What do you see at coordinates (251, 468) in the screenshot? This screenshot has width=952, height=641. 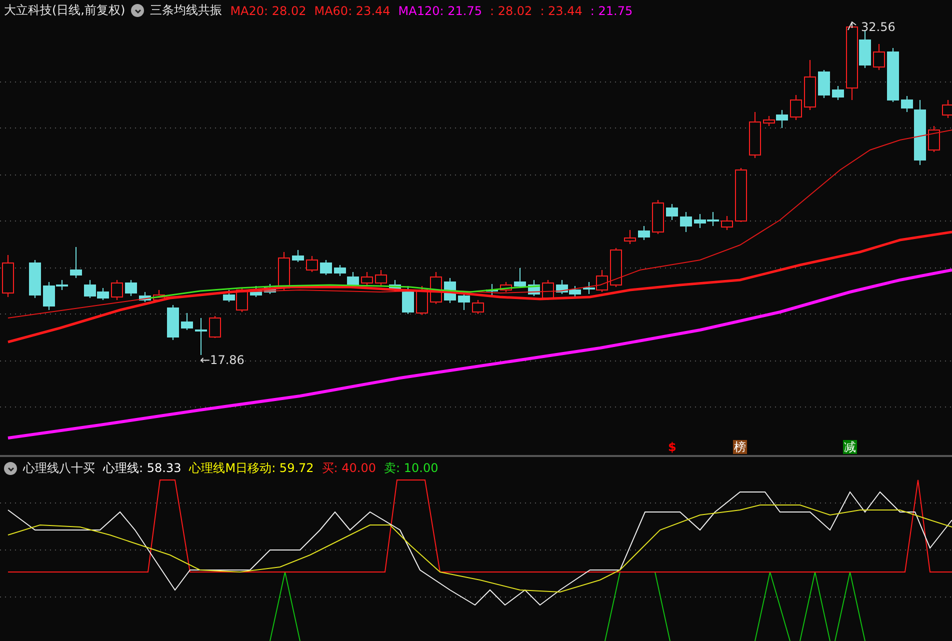 I see `indicator-reading: 心理线M日移动: 59.72` at bounding box center [251, 468].